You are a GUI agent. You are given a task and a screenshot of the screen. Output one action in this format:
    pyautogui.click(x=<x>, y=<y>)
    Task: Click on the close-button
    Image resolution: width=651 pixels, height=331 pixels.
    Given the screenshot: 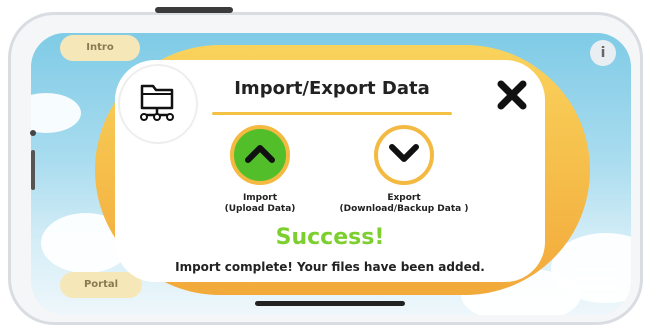 What is the action you would take?
    pyautogui.click(x=512, y=95)
    